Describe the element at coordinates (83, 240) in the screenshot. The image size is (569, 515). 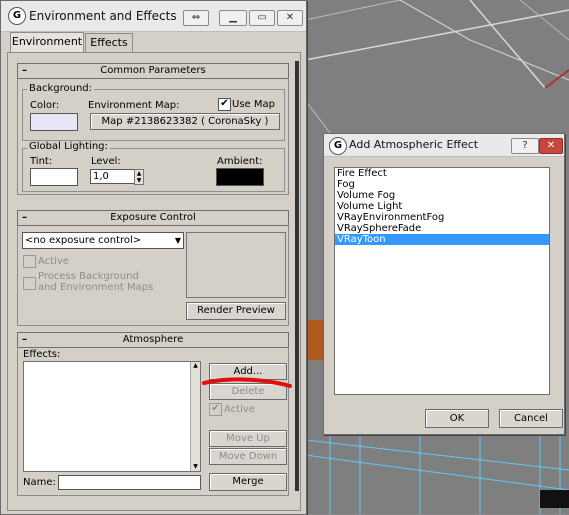
I see `exposure-dropdown-value: <no exposure control>` at that location.